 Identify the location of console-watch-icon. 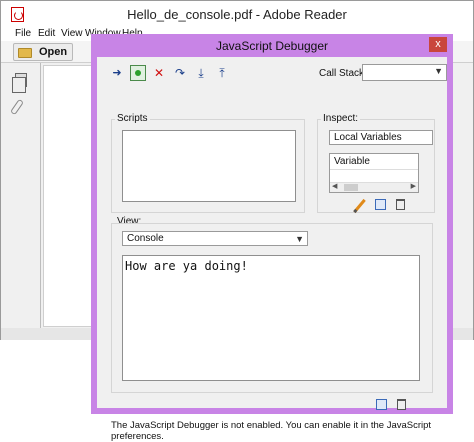
(381, 404).